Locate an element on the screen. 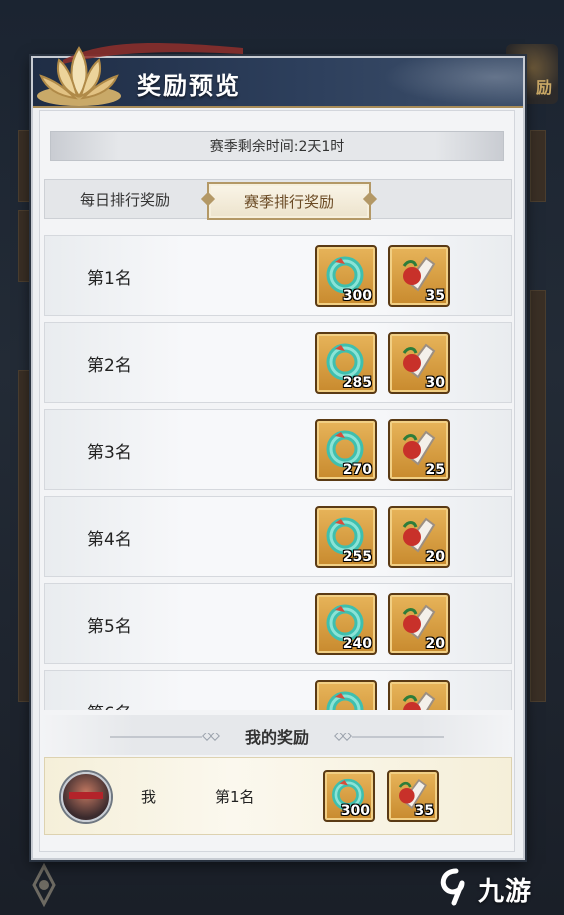 This screenshot has height=915, width=564. panel-title: 奖励预览 is located at coordinates (189, 86).